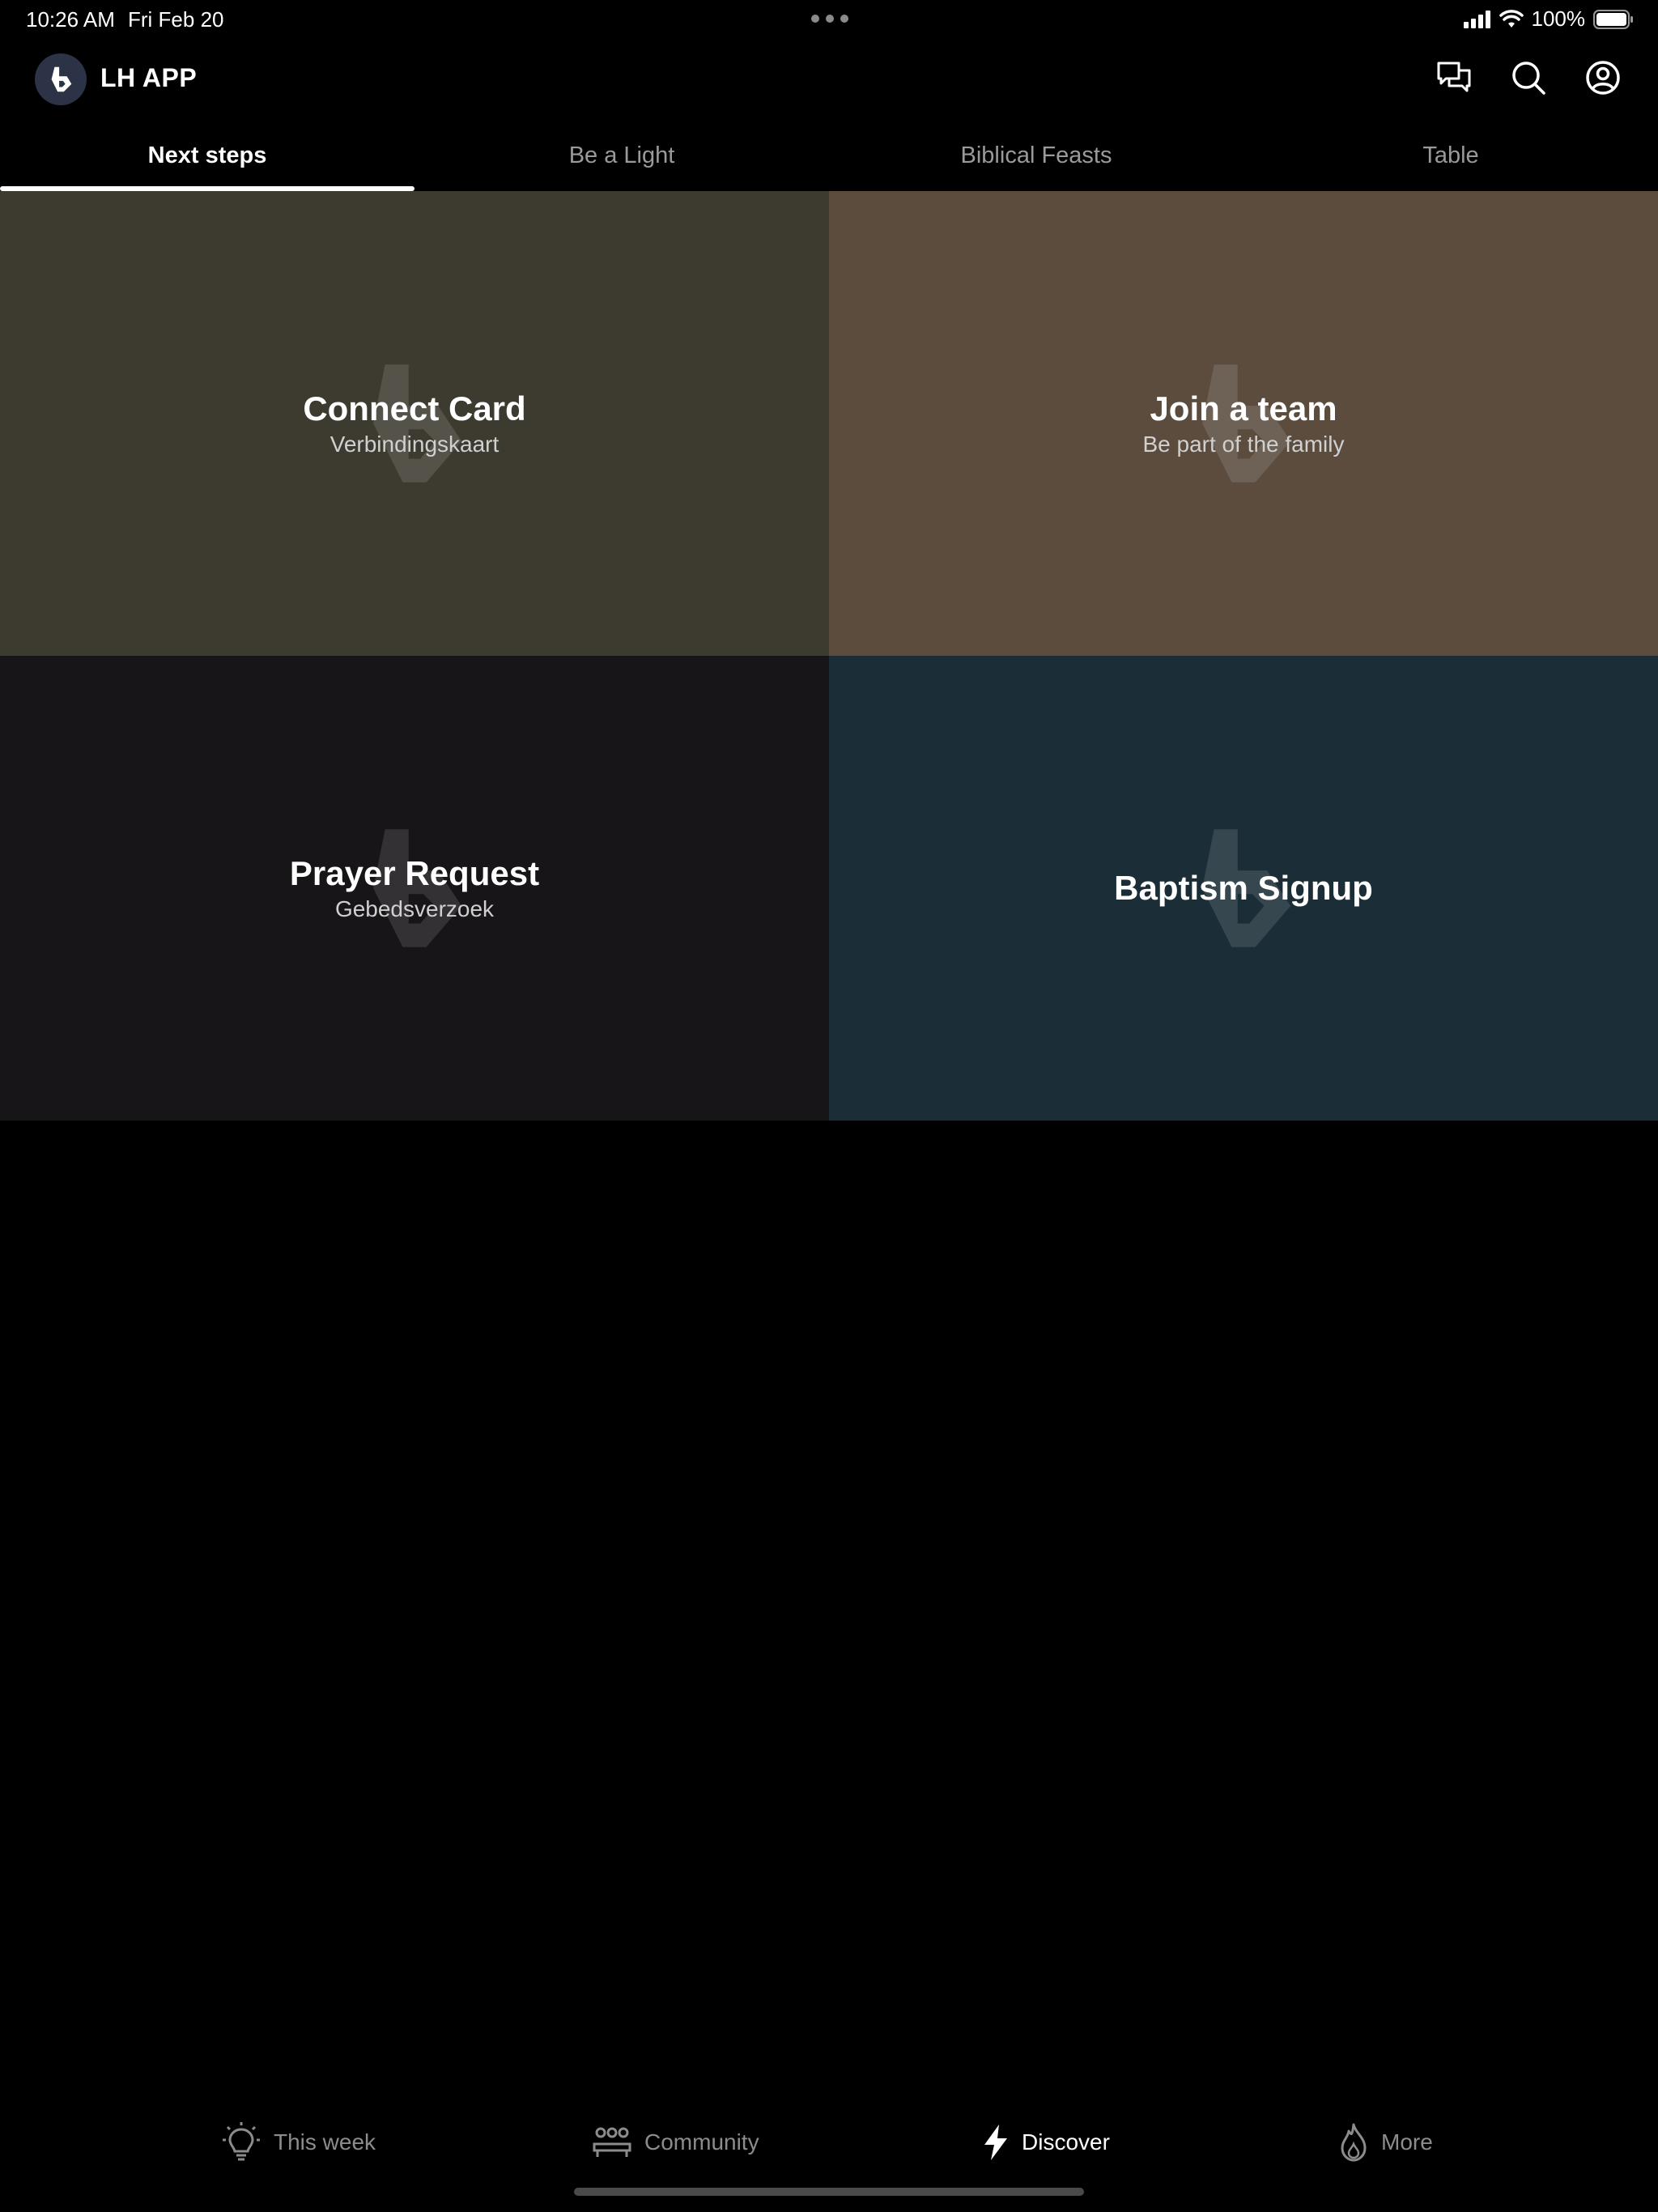 The height and width of the screenshot is (2212, 1658). Describe the element at coordinates (995, 2143) in the screenshot. I see `lightning-icon` at that location.